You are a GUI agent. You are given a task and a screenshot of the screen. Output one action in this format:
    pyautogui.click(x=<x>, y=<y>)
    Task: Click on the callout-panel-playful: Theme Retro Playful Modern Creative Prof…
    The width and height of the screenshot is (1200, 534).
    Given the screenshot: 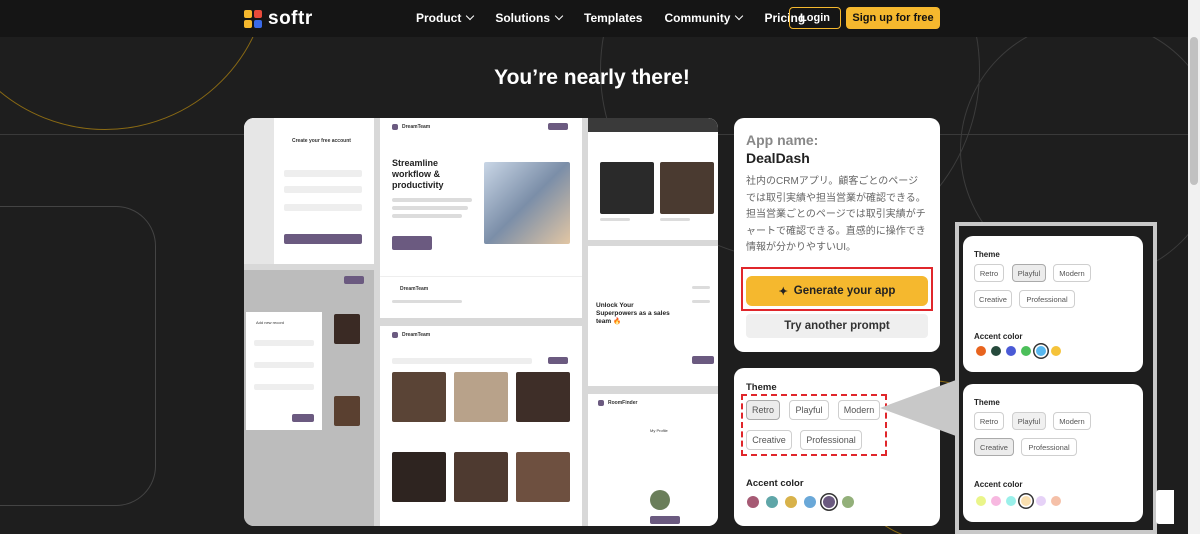 What is the action you would take?
    pyautogui.click(x=1053, y=304)
    